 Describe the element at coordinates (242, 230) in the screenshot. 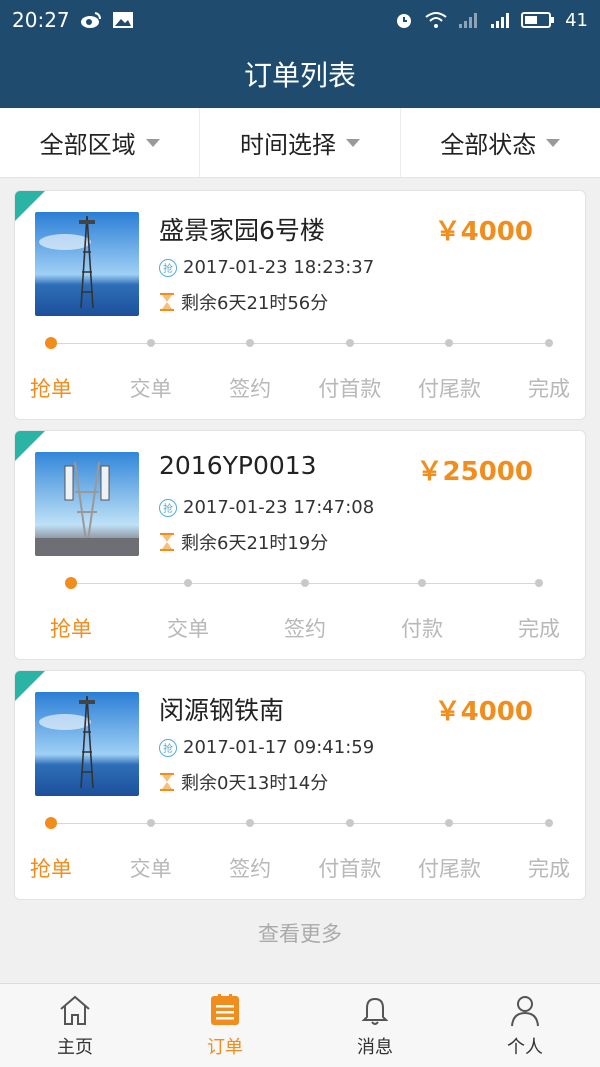

I see `order-name: 盛景家园6号楼` at that location.